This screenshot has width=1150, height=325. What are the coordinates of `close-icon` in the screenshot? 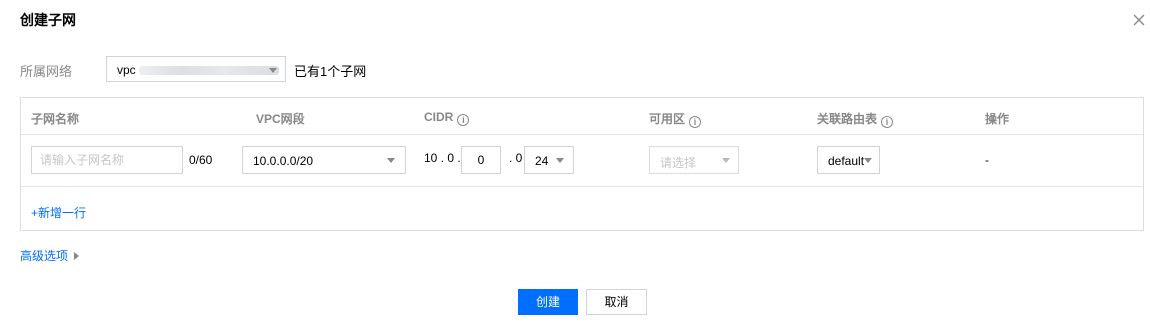 It's located at (1139, 20).